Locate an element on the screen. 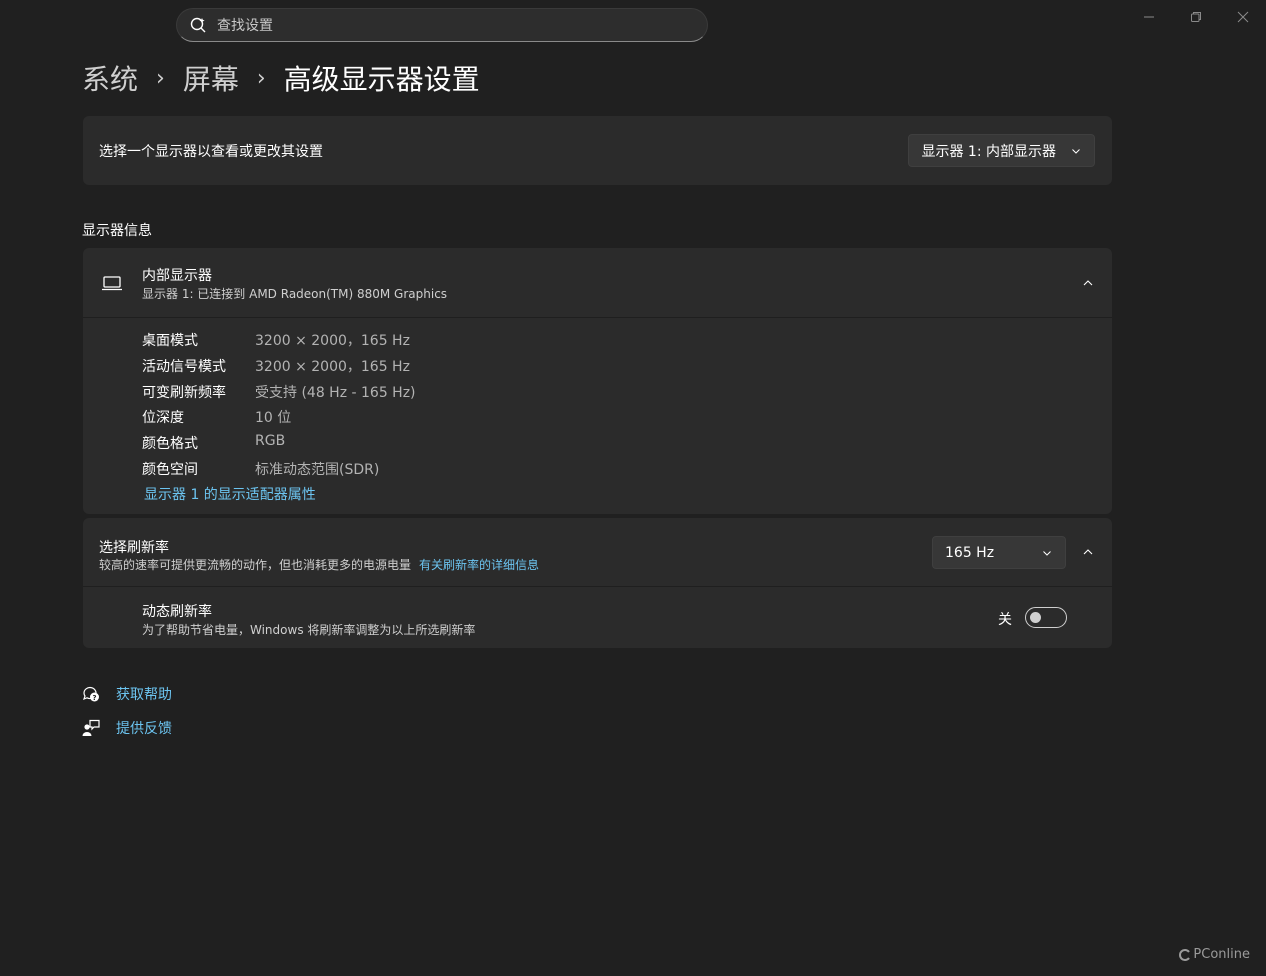 The height and width of the screenshot is (976, 1266). info-key: 颜色格式 is located at coordinates (170, 444).